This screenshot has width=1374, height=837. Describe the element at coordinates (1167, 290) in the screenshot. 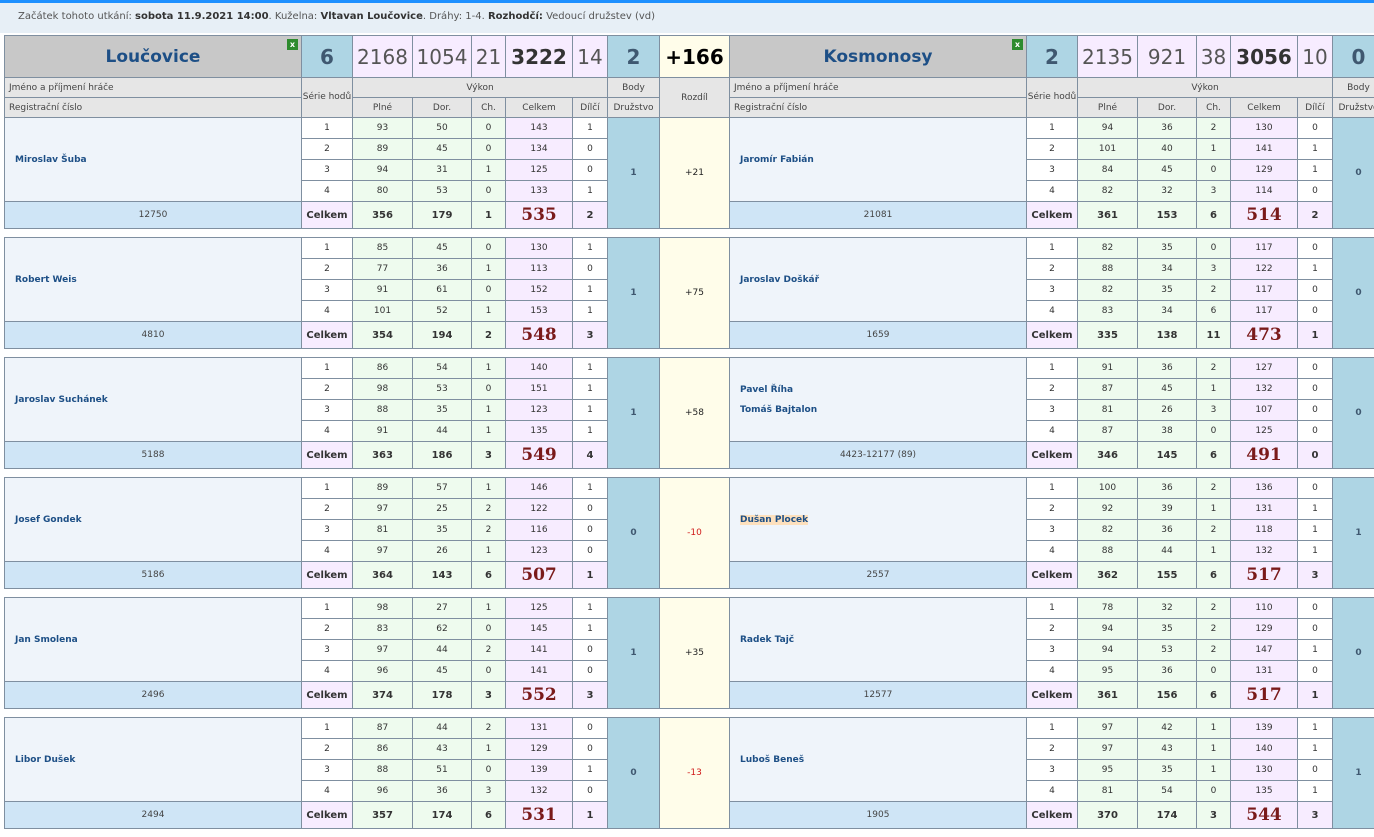

I see `clear-cell: 35` at that location.